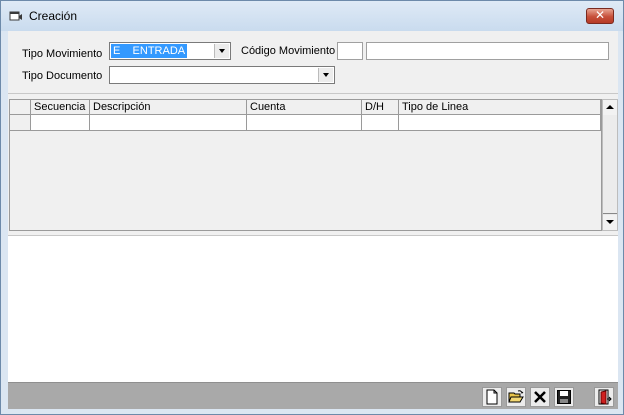 This screenshot has width=624, height=415. I want to click on codigo-movimiento-code-field, so click(350, 51).